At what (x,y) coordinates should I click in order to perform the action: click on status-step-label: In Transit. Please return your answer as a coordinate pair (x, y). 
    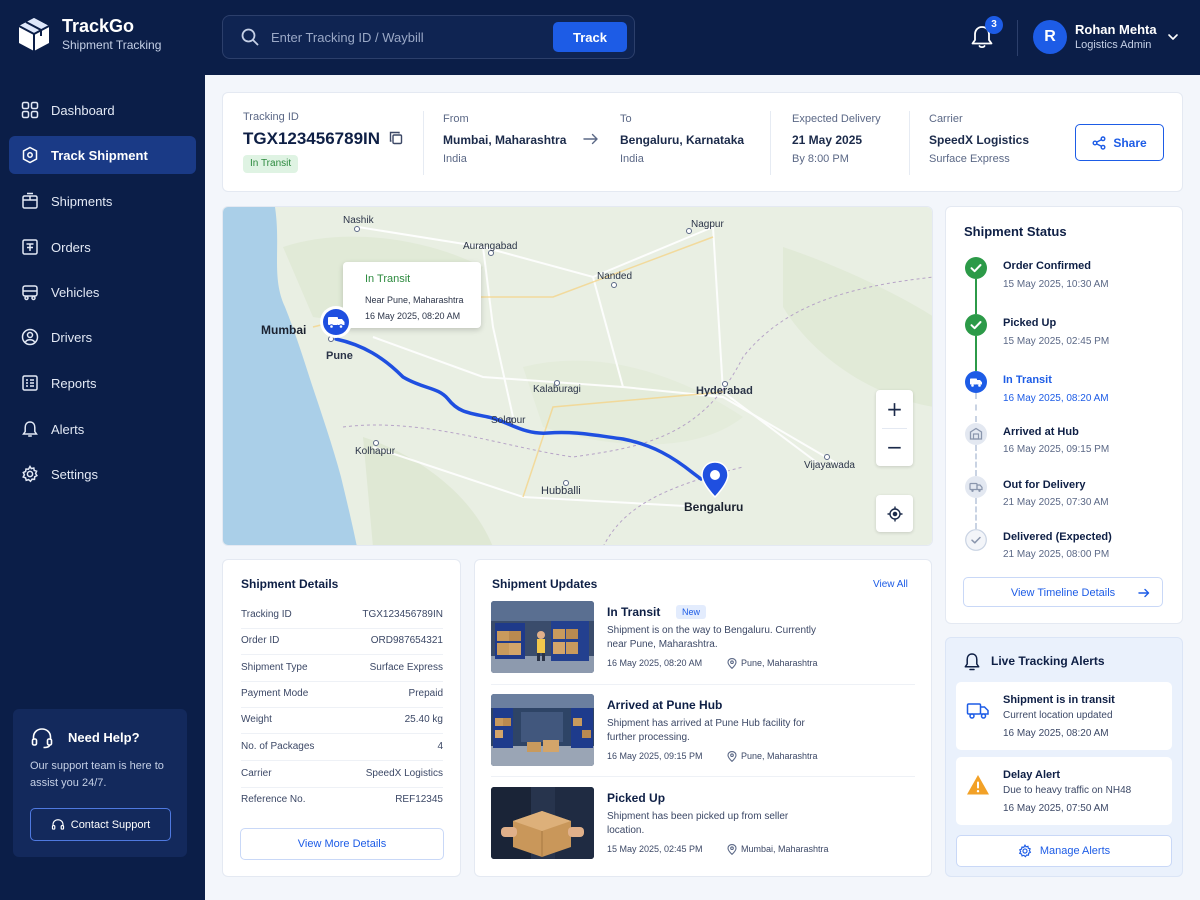
    Looking at the image, I should click on (1027, 380).